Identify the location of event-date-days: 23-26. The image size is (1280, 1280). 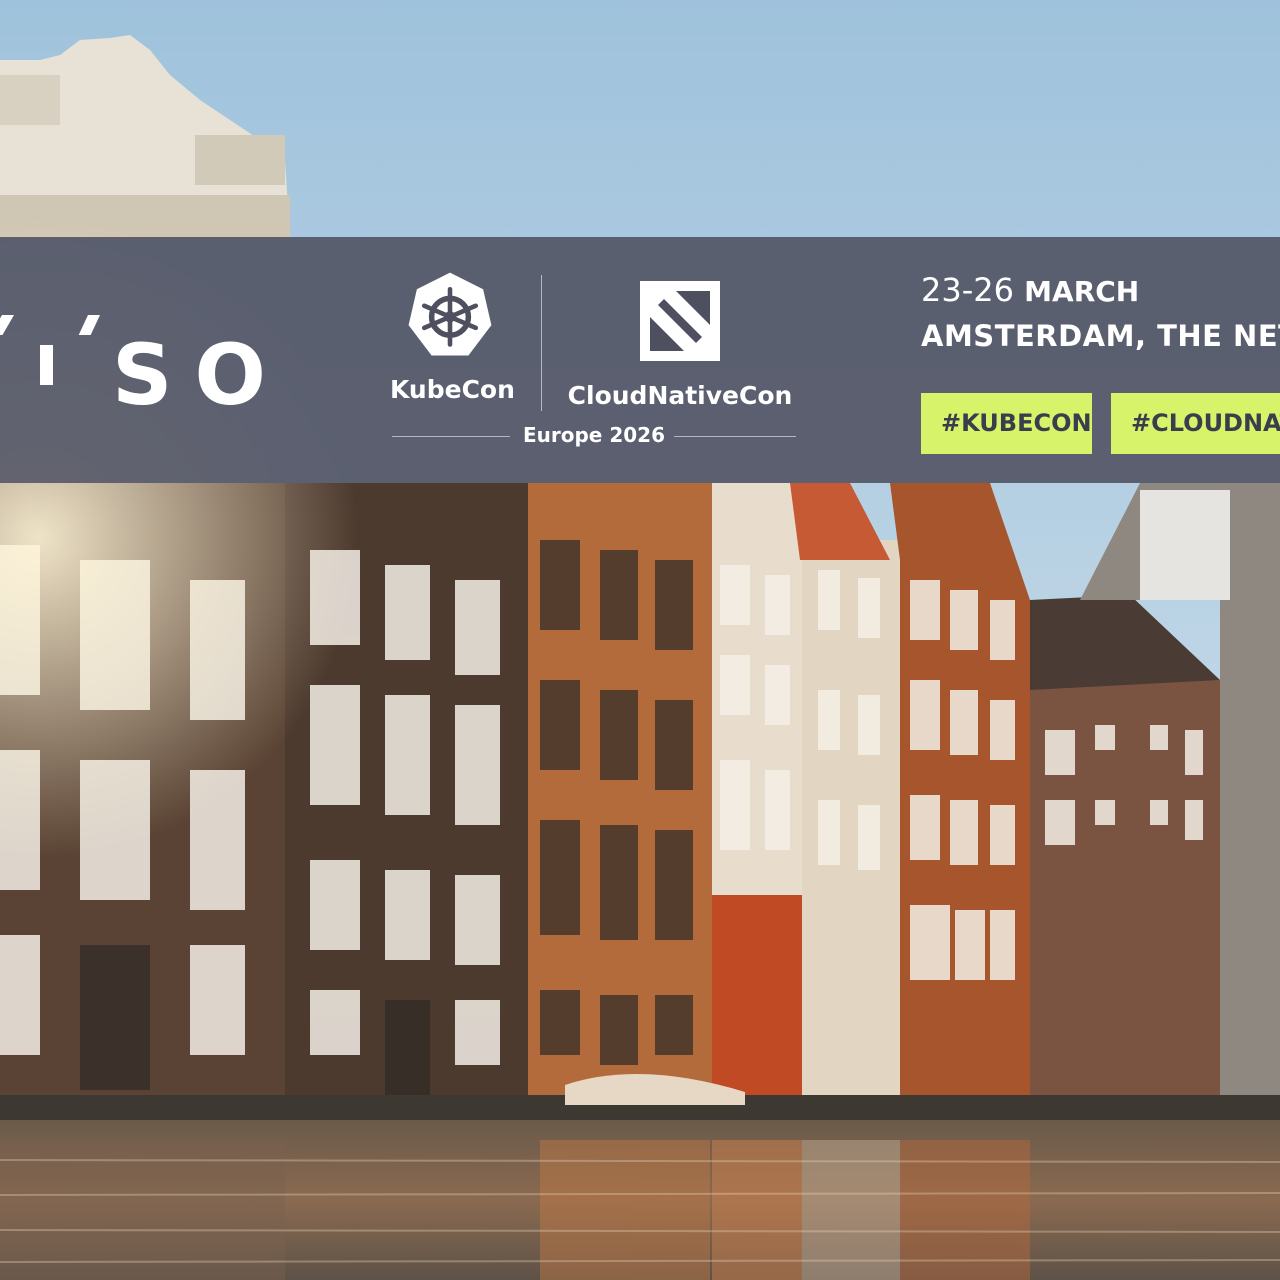
(967, 290).